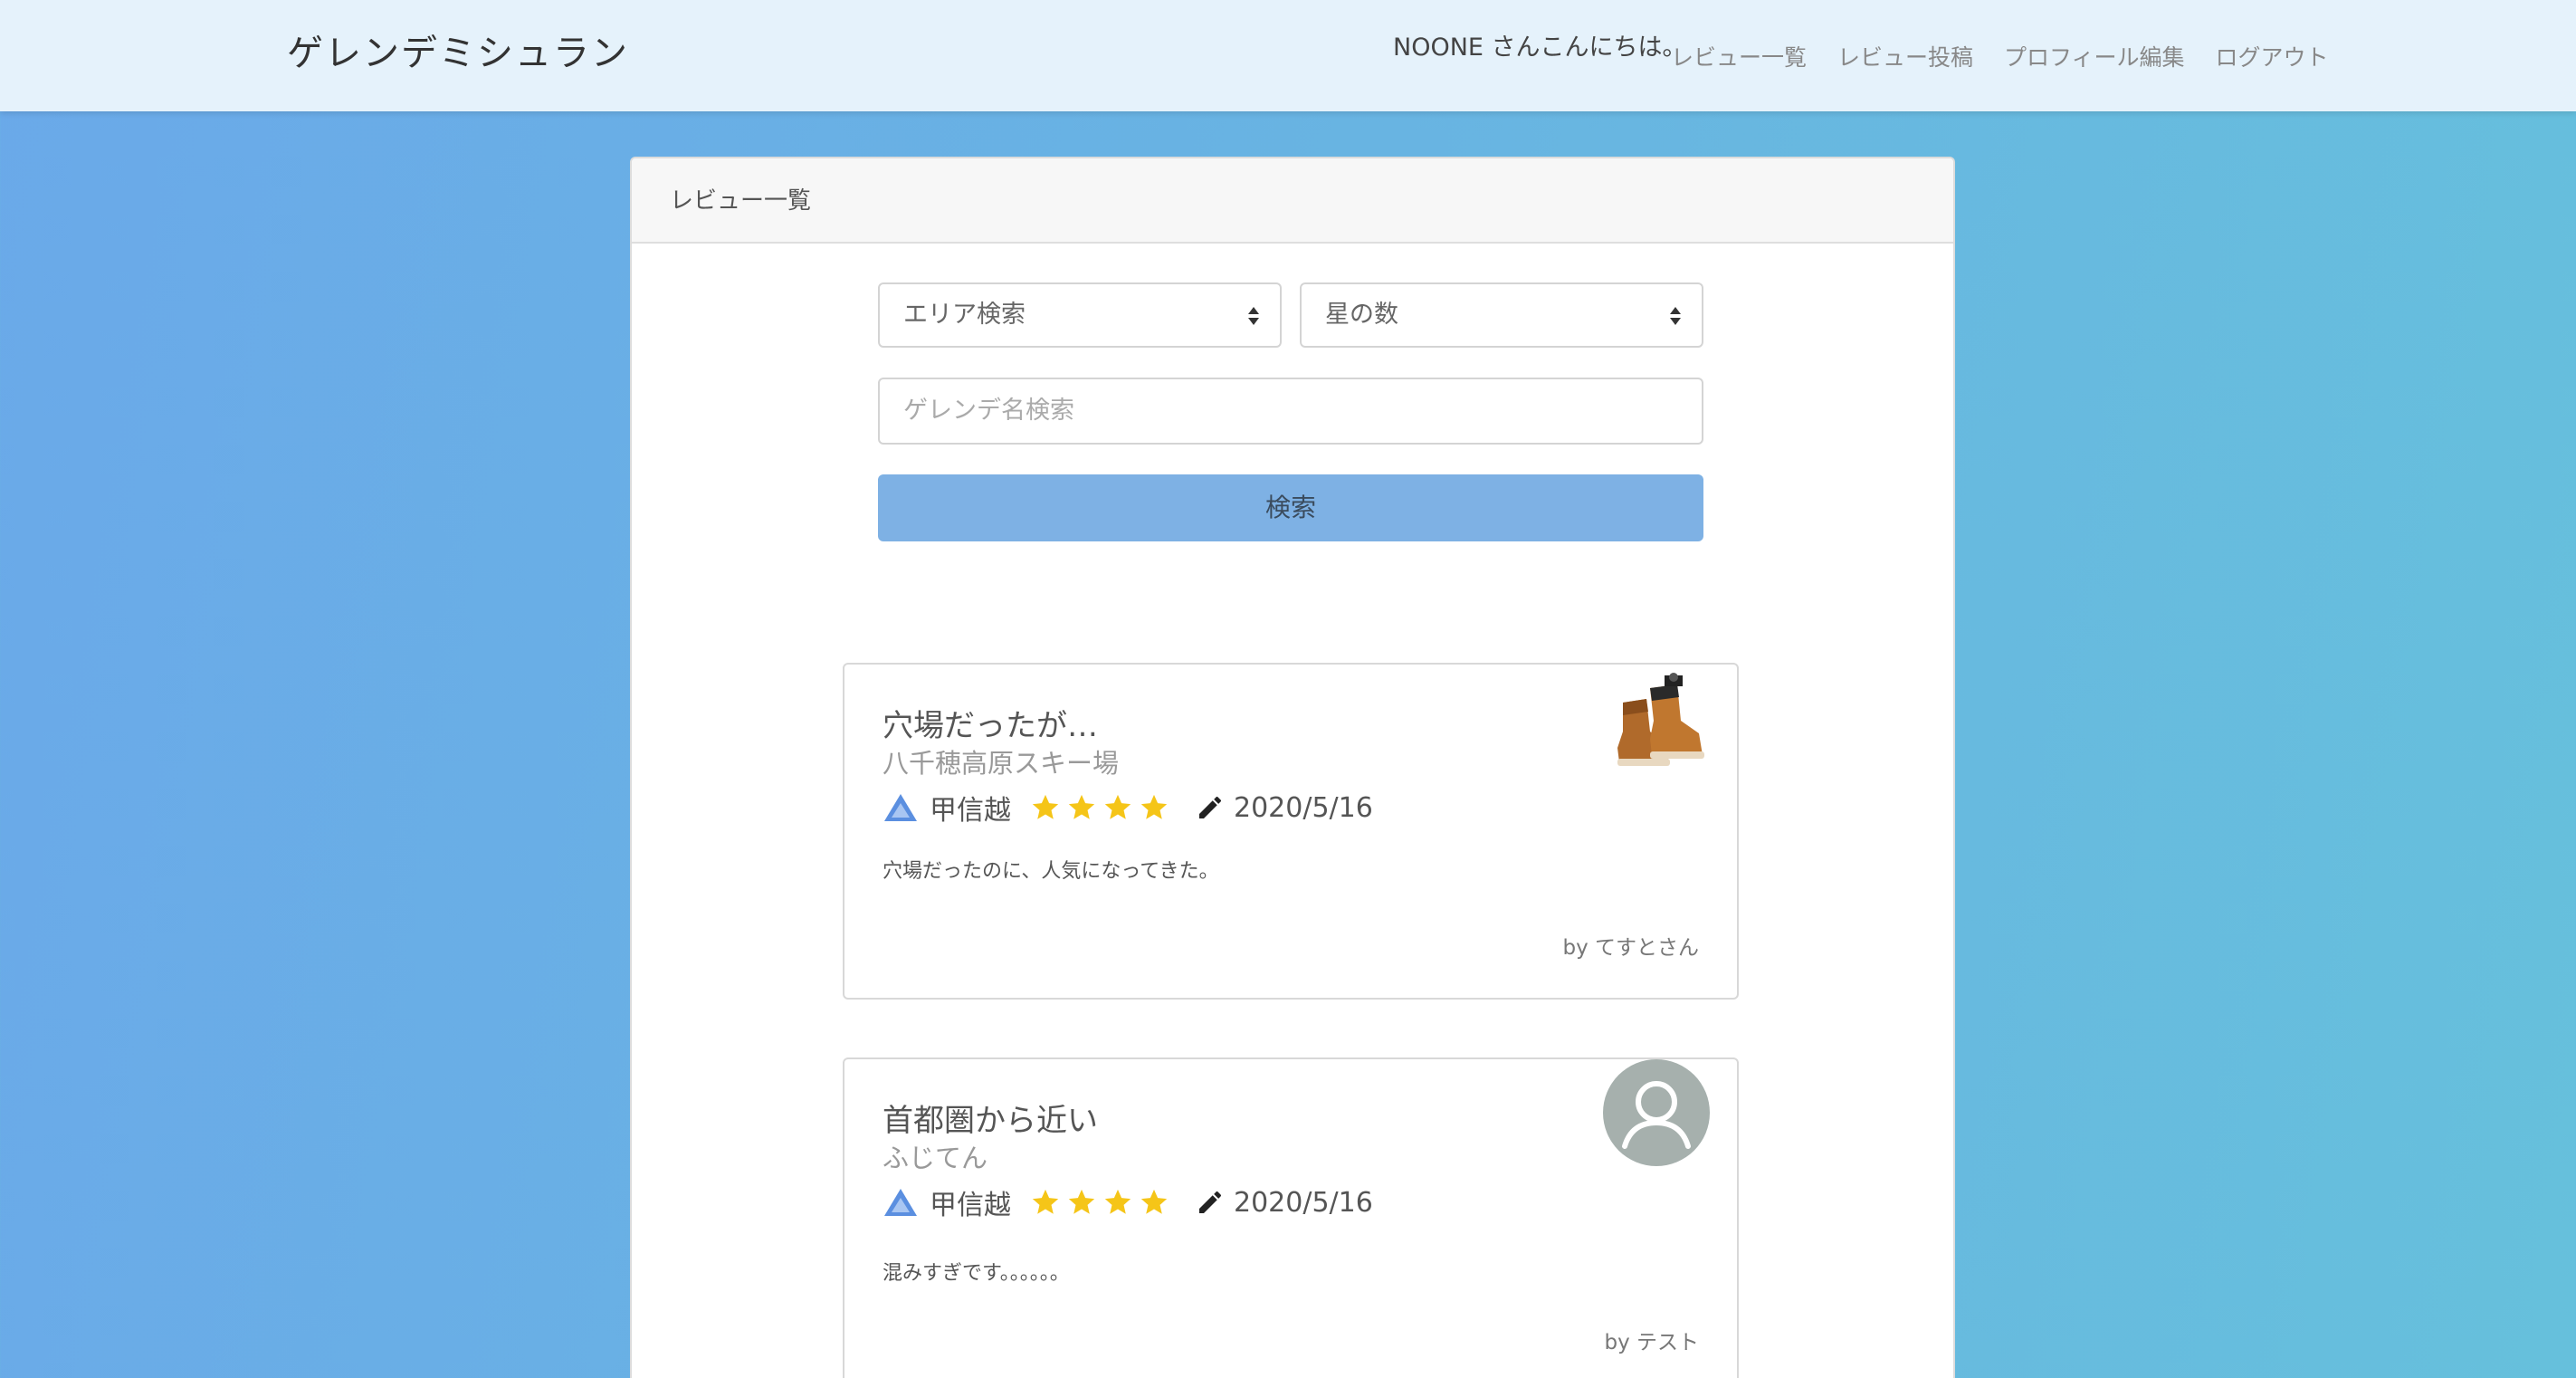  I want to click on nav-links: レビュー一覧 レビュー投稿 プロフィール編集 ログアウト, so click(2000, 56).